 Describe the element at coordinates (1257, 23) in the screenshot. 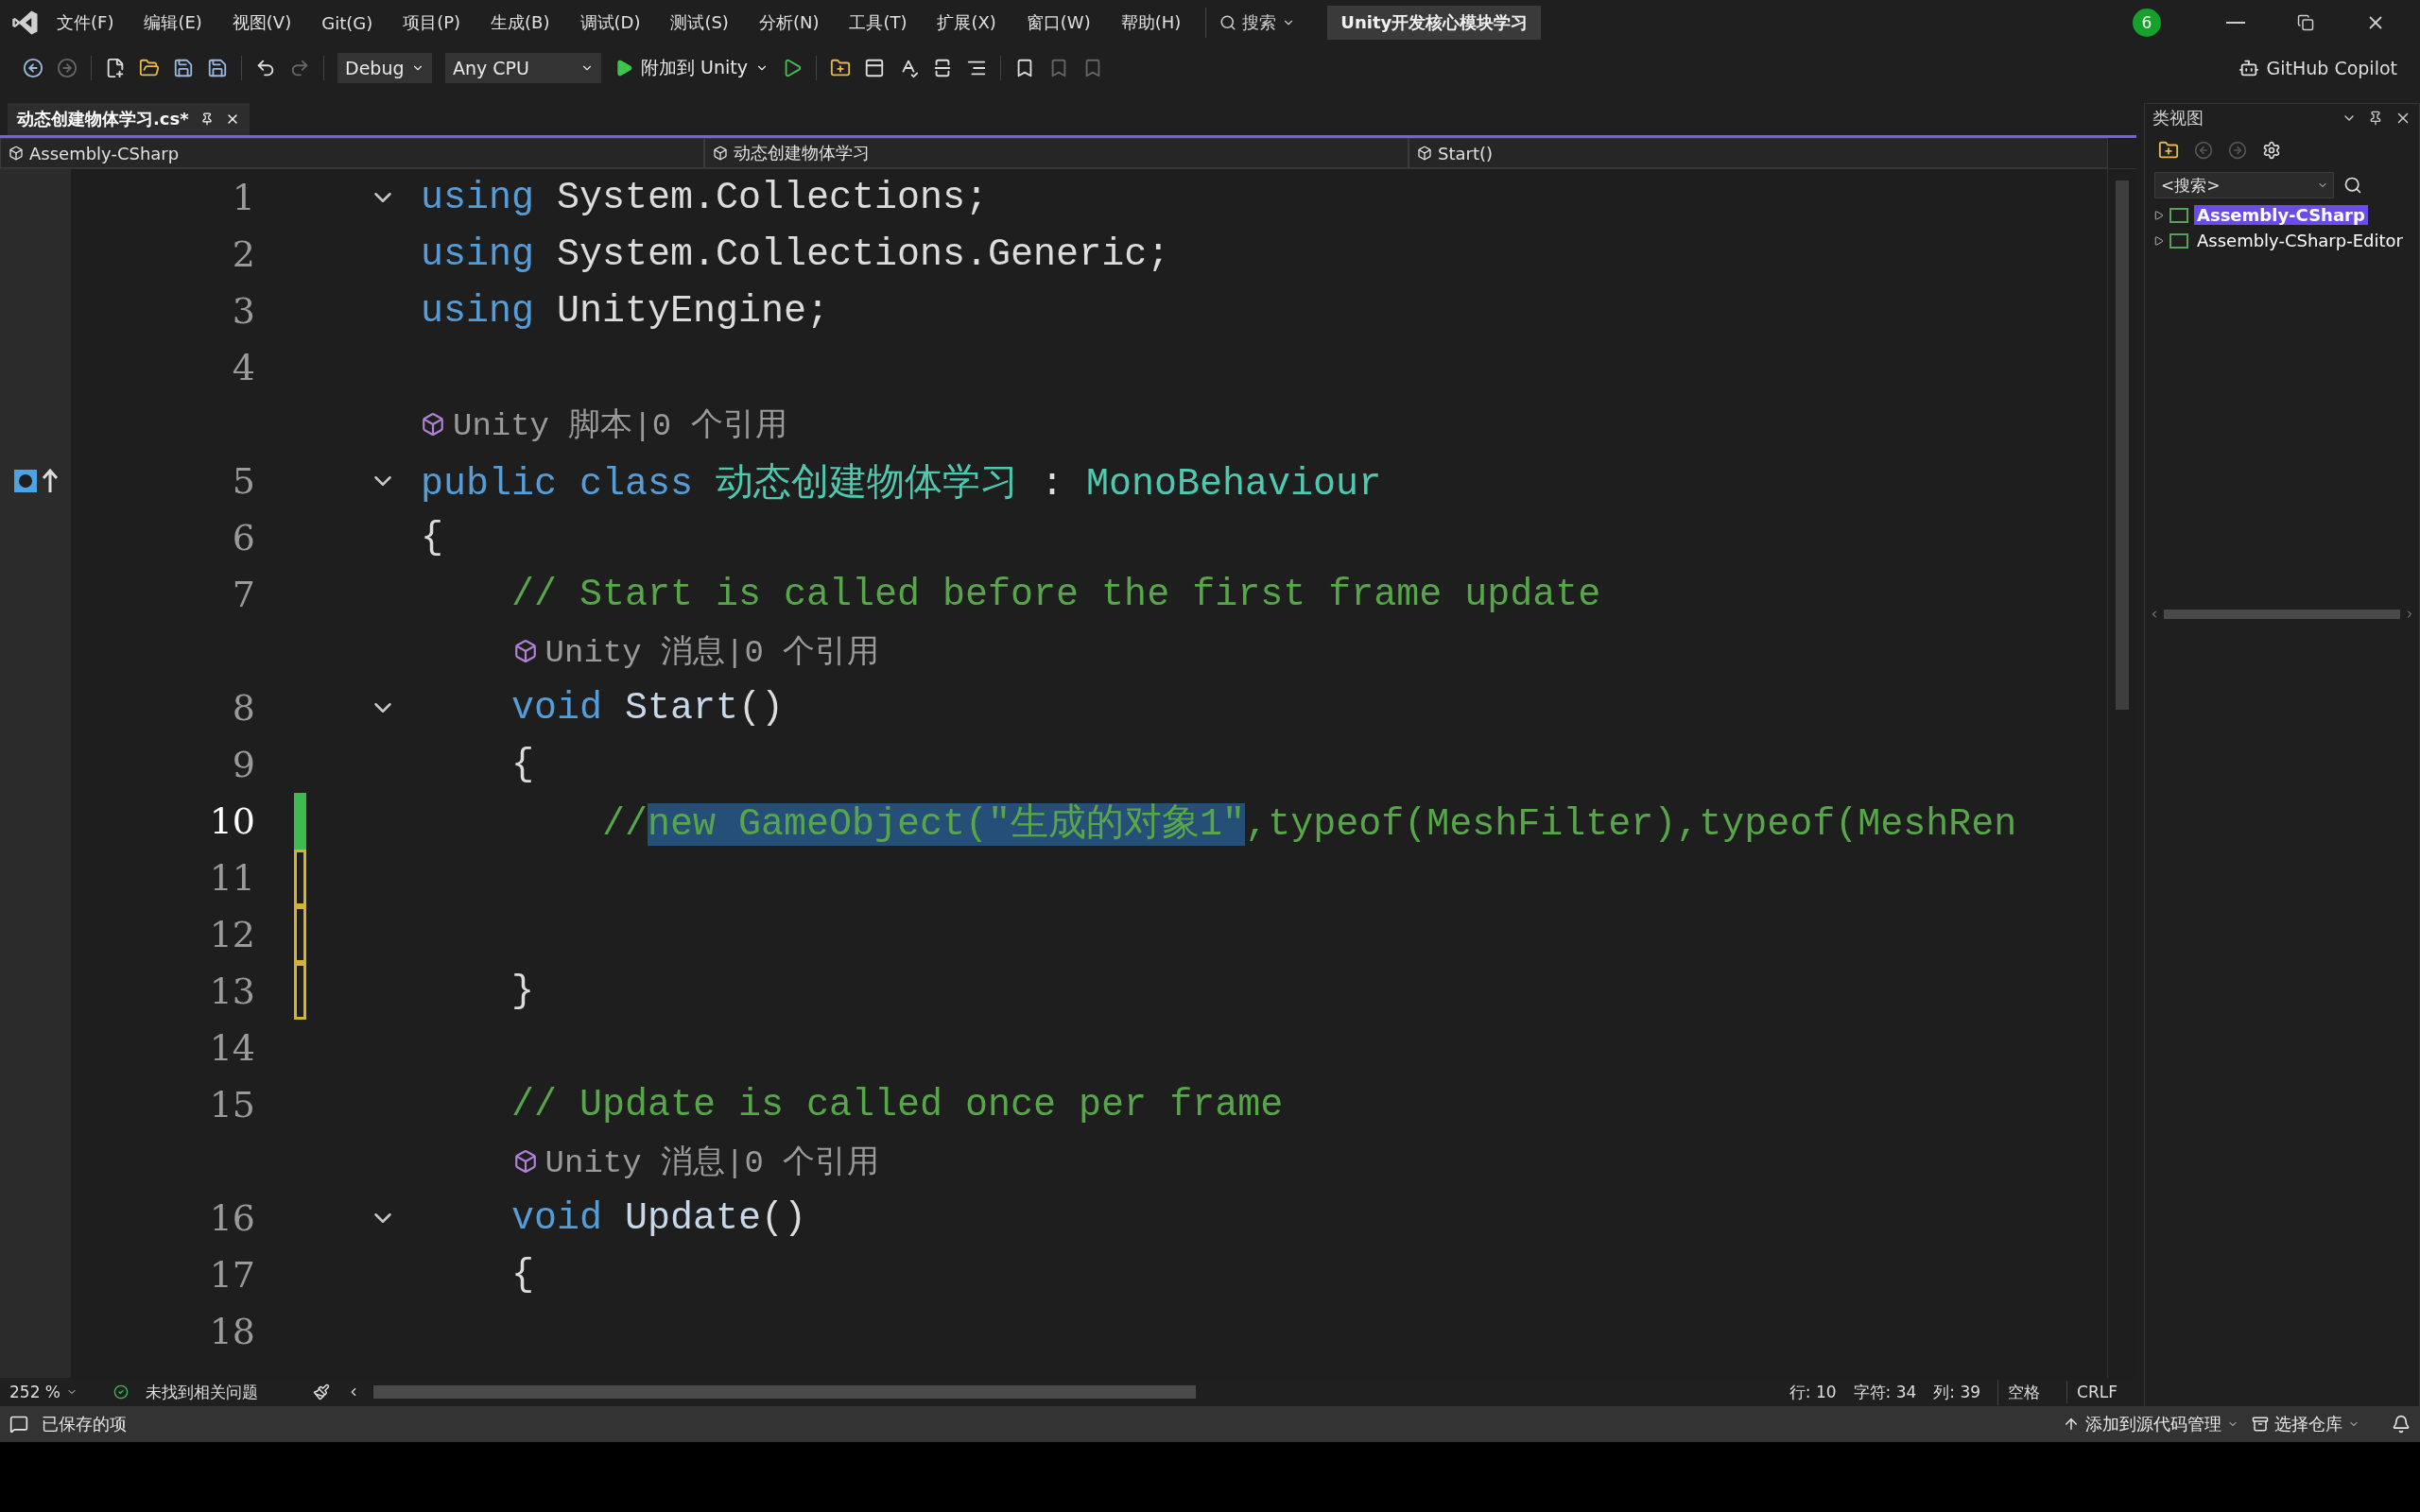

I see `search-button: 搜索` at that location.